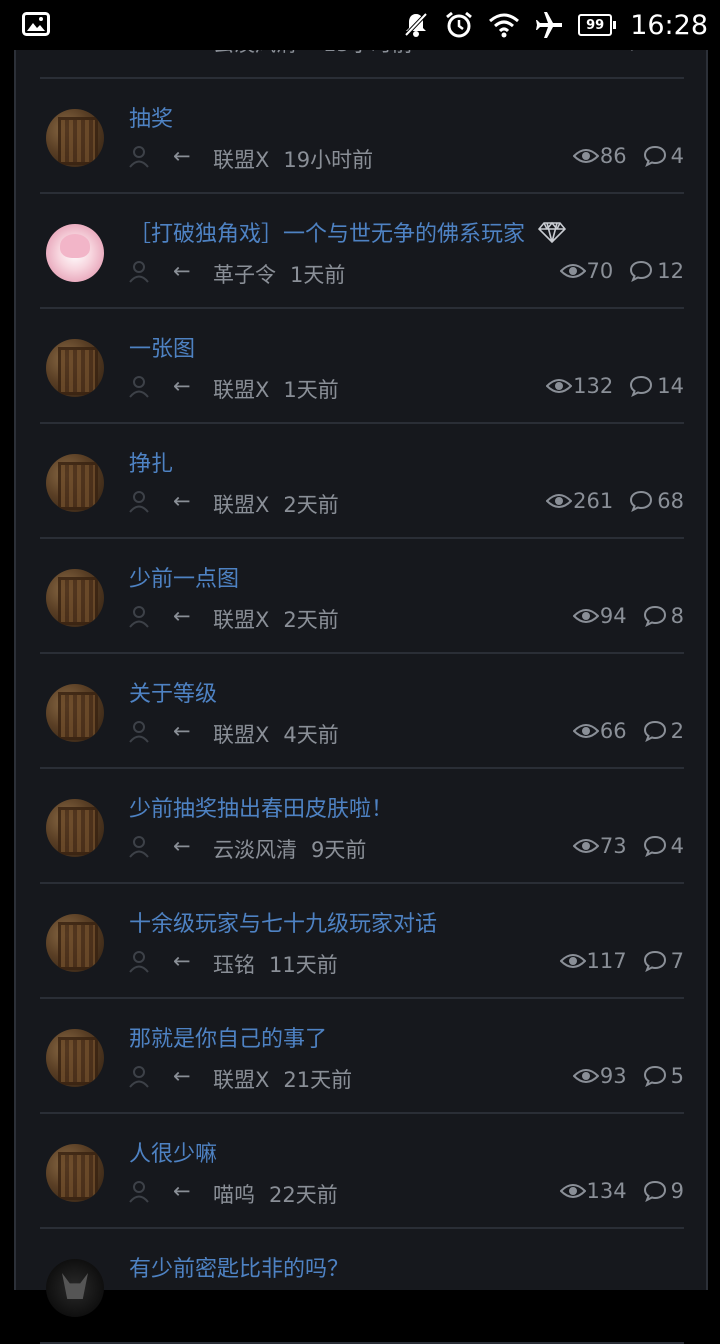 The height and width of the screenshot is (1344, 720). What do you see at coordinates (184, 577) in the screenshot?
I see `post-title: 少前一点图` at bounding box center [184, 577].